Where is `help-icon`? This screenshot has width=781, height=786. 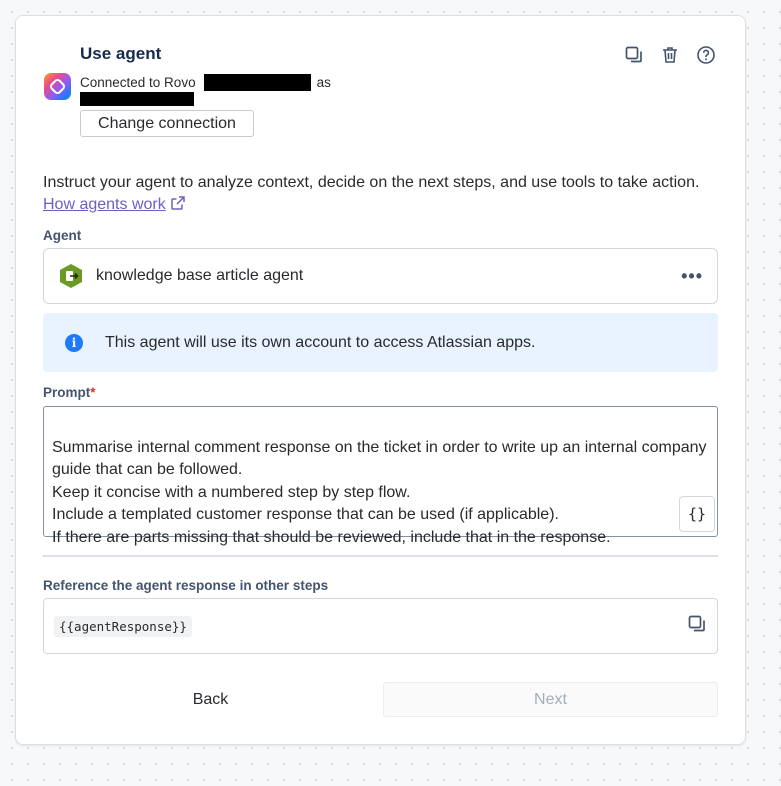 help-icon is located at coordinates (706, 55).